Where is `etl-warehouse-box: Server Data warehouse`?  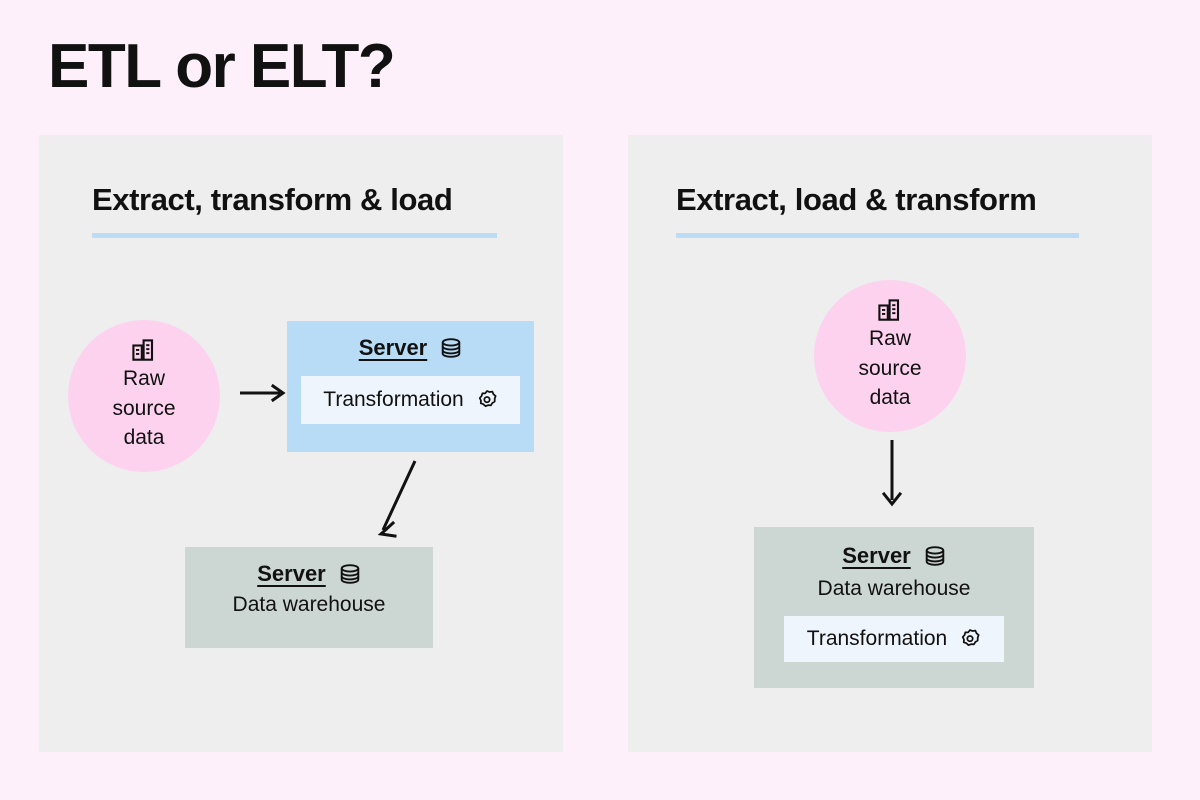 etl-warehouse-box: Server Data warehouse is located at coordinates (309, 597).